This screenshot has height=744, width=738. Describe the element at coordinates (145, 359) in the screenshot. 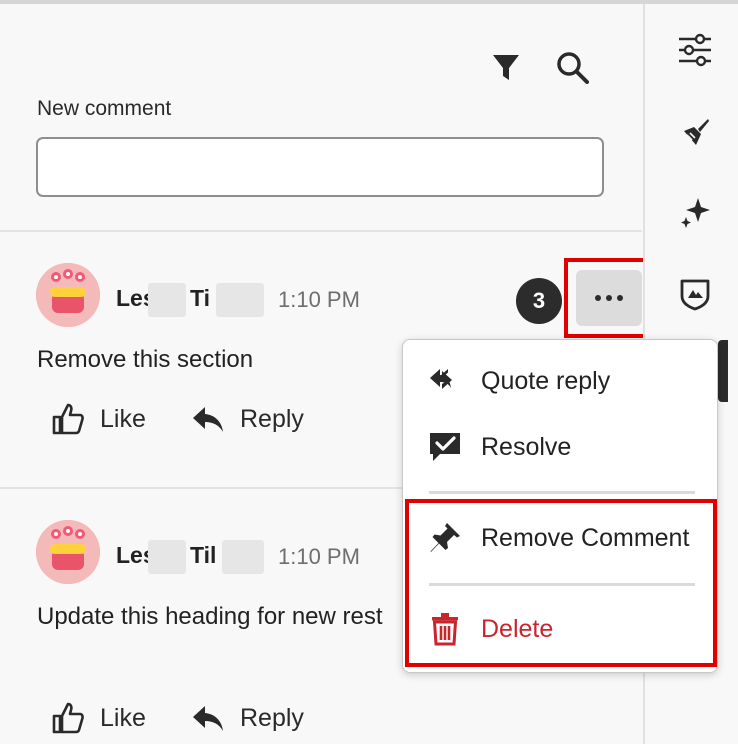

I see `comment-text: Remove this section` at that location.